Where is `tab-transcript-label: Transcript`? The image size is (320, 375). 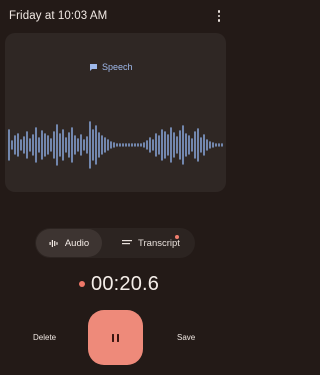 tab-transcript-label: Transcript is located at coordinates (159, 243).